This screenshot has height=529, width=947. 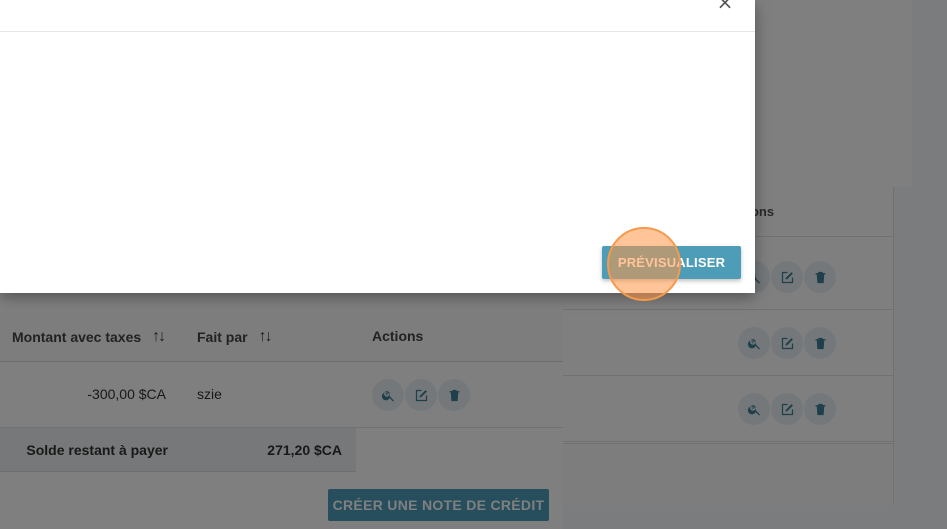 What do you see at coordinates (671, 262) in the screenshot?
I see `preview-button: PRÉVISUALISER` at bounding box center [671, 262].